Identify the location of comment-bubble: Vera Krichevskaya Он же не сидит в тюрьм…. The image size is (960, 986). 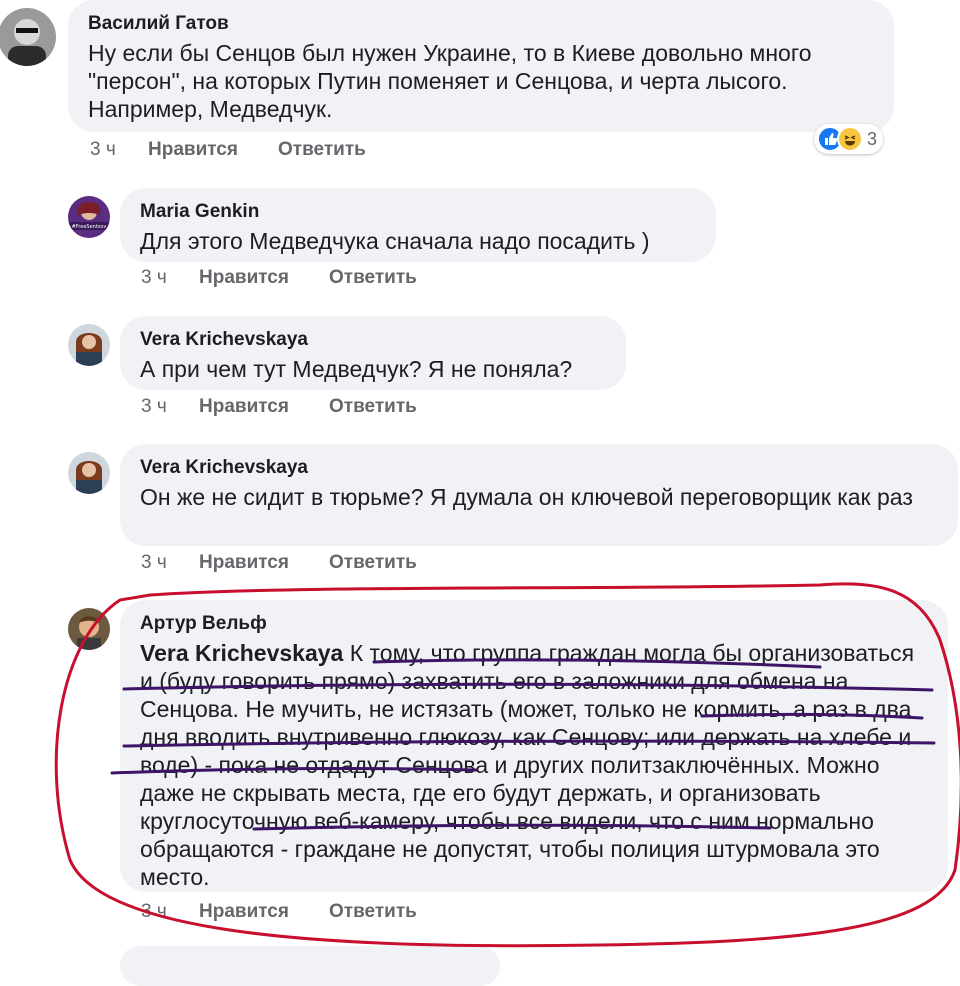
(539, 495).